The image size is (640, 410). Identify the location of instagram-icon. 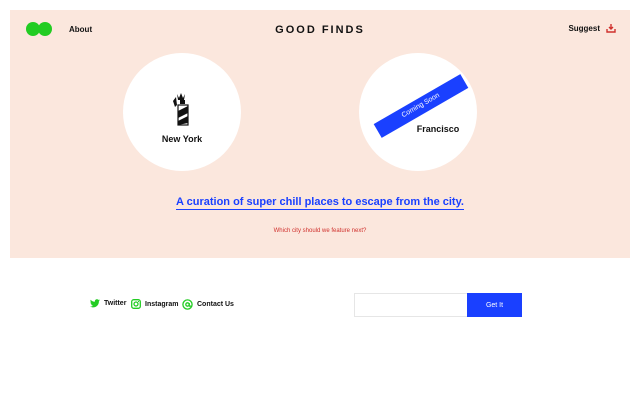
(136, 304).